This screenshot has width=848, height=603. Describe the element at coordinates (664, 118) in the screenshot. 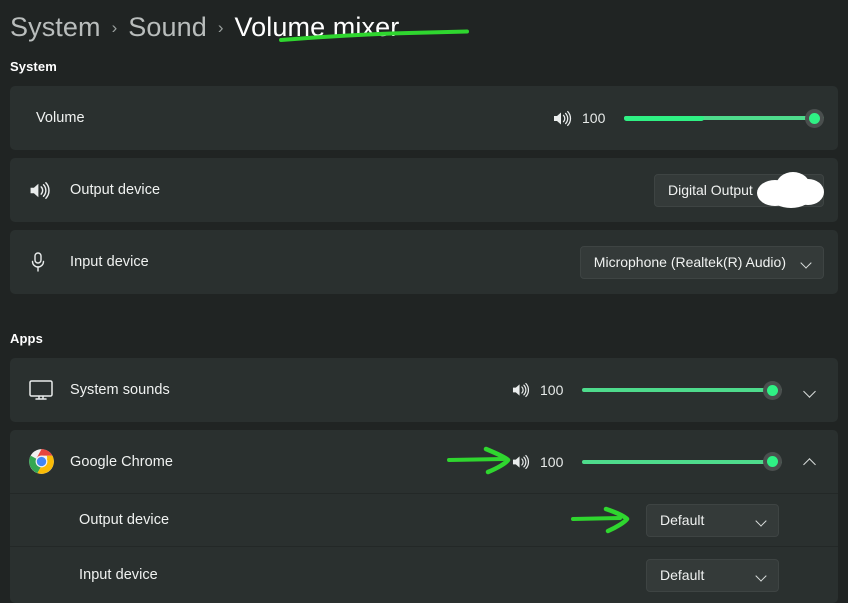

I see `slider-level-meter` at that location.